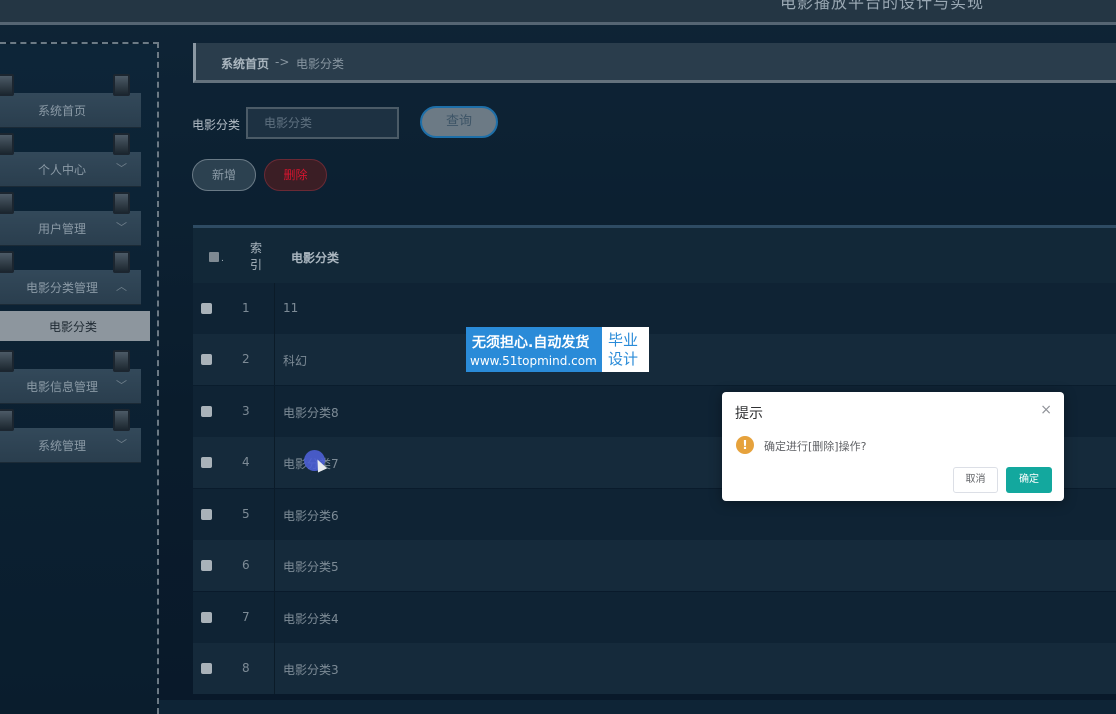 Image resolution: width=1116 pixels, height=714 pixels. Describe the element at coordinates (311, 670) in the screenshot. I see `row-name: 电影分类3` at that location.